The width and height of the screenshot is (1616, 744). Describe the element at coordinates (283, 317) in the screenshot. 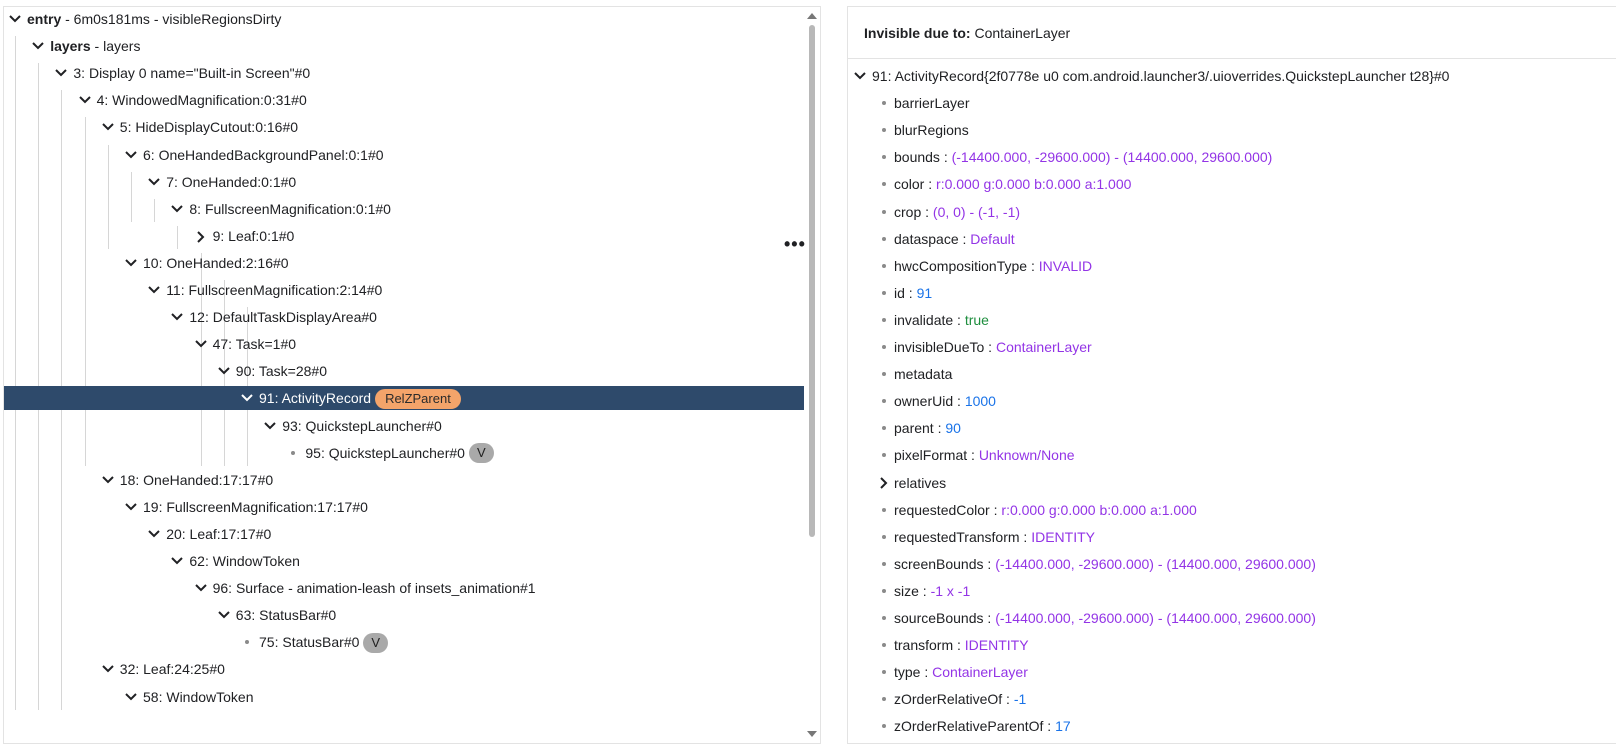

I see `tree-node-label: 12: DefaultTaskDisplayArea#0` at that location.